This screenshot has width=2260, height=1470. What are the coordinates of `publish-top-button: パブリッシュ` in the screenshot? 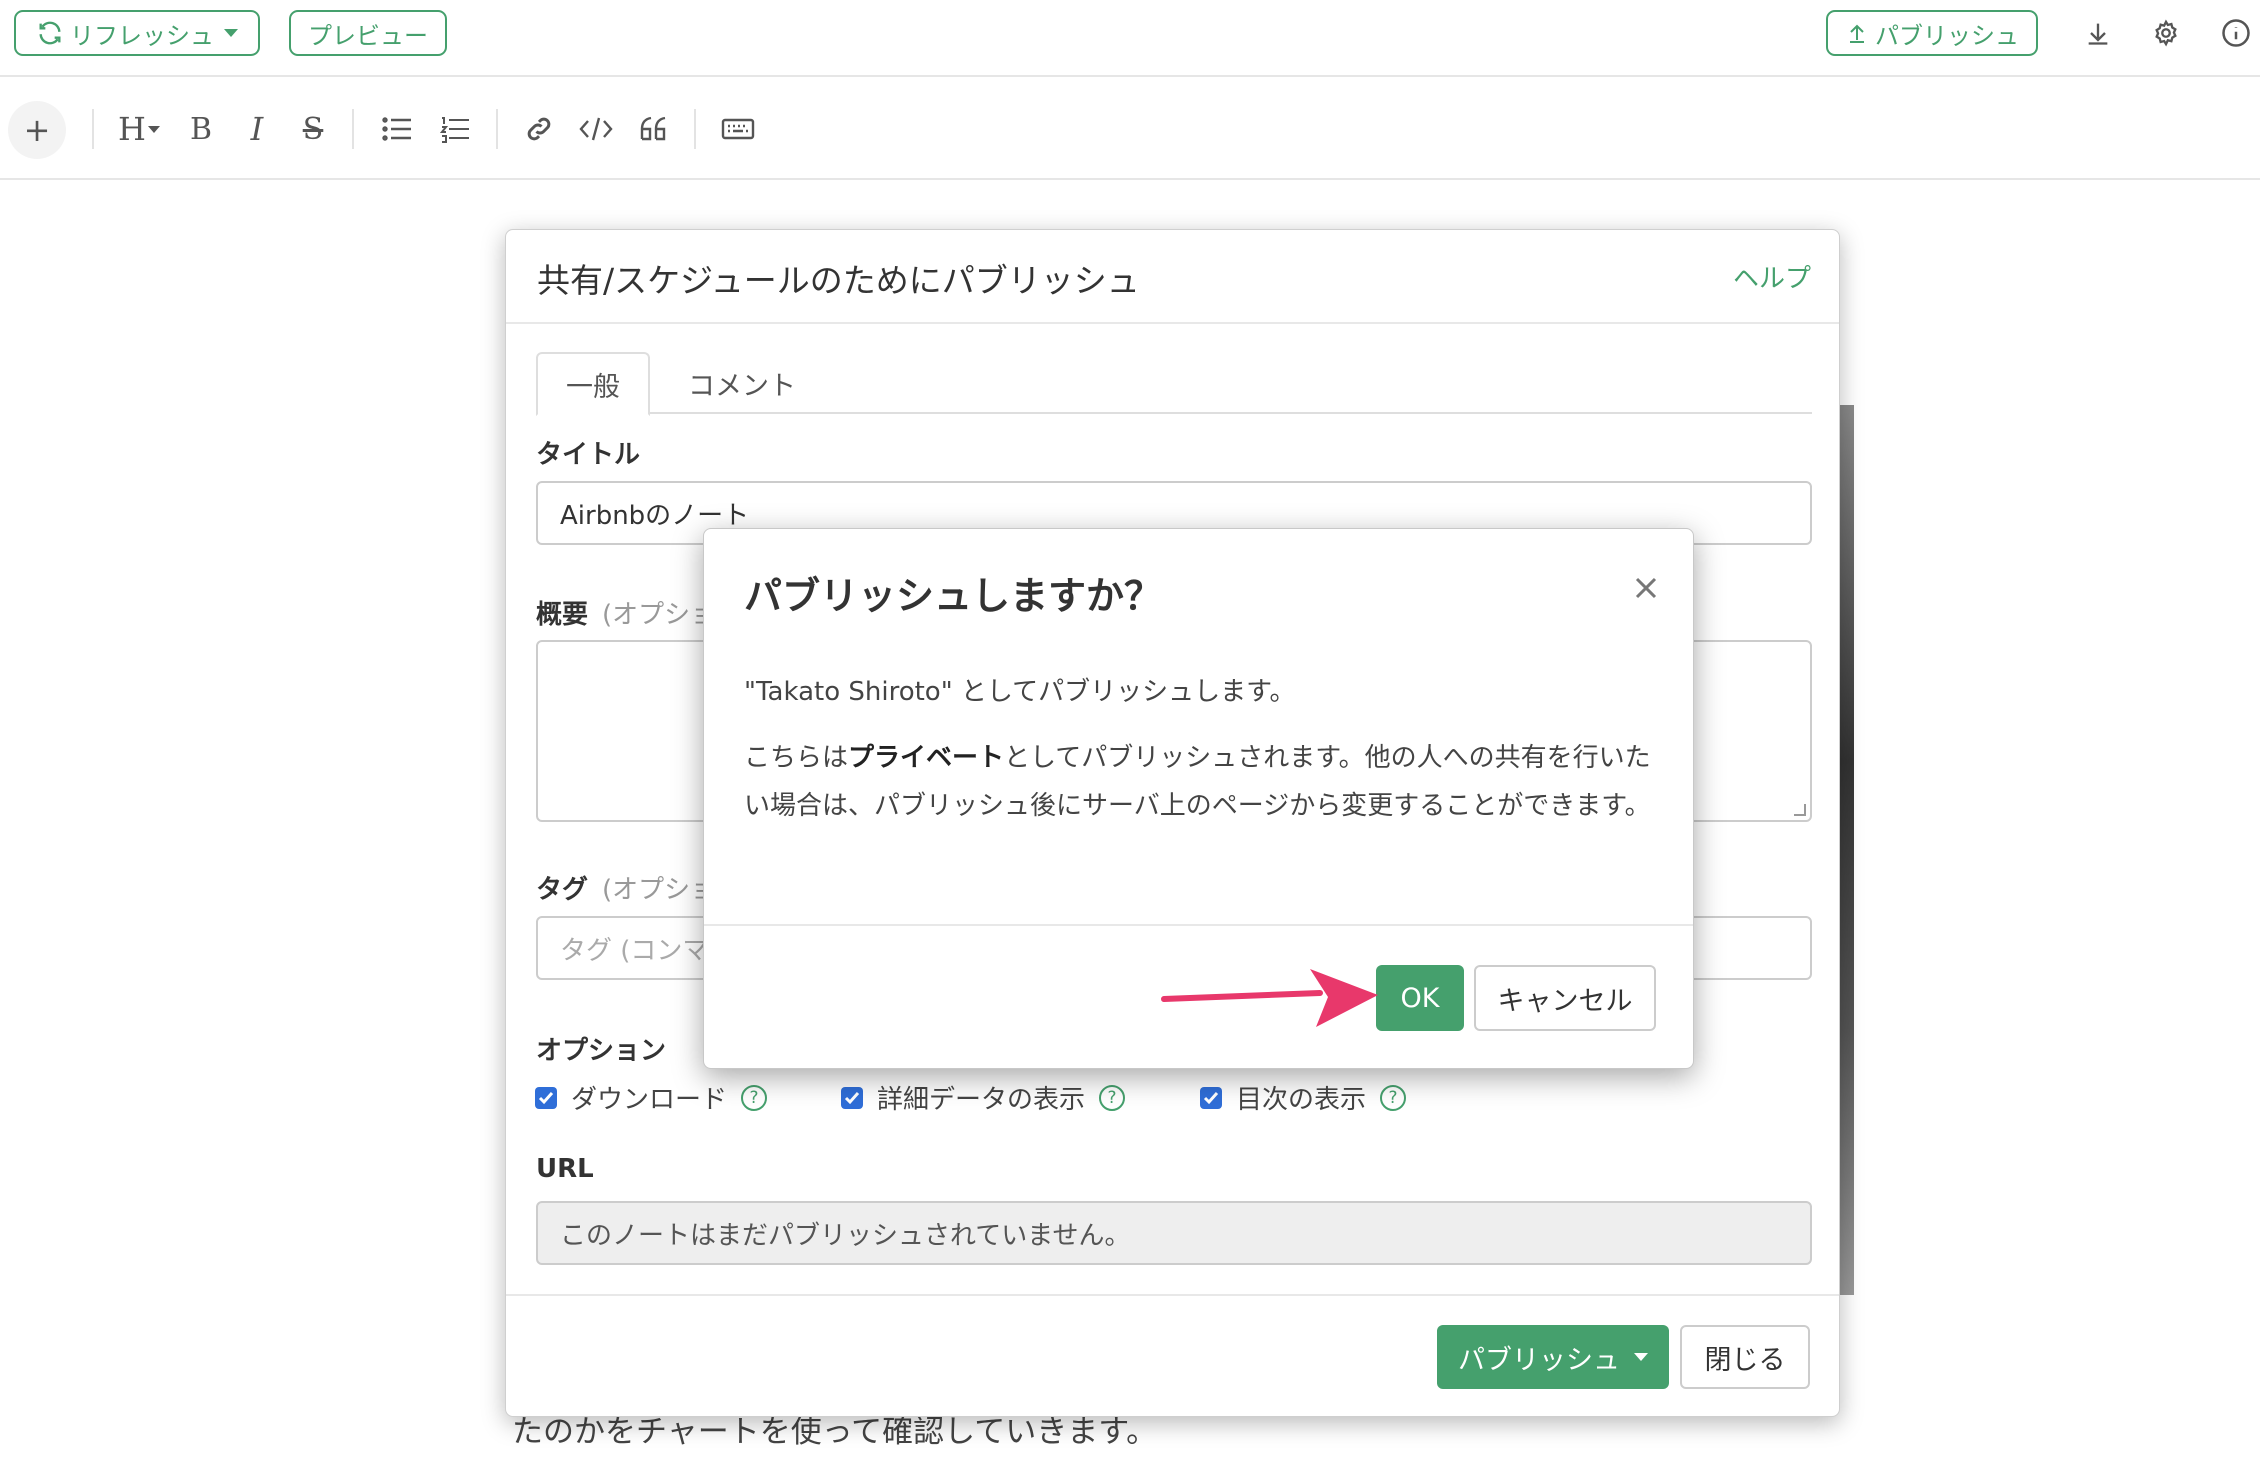 It's located at (1932, 33).